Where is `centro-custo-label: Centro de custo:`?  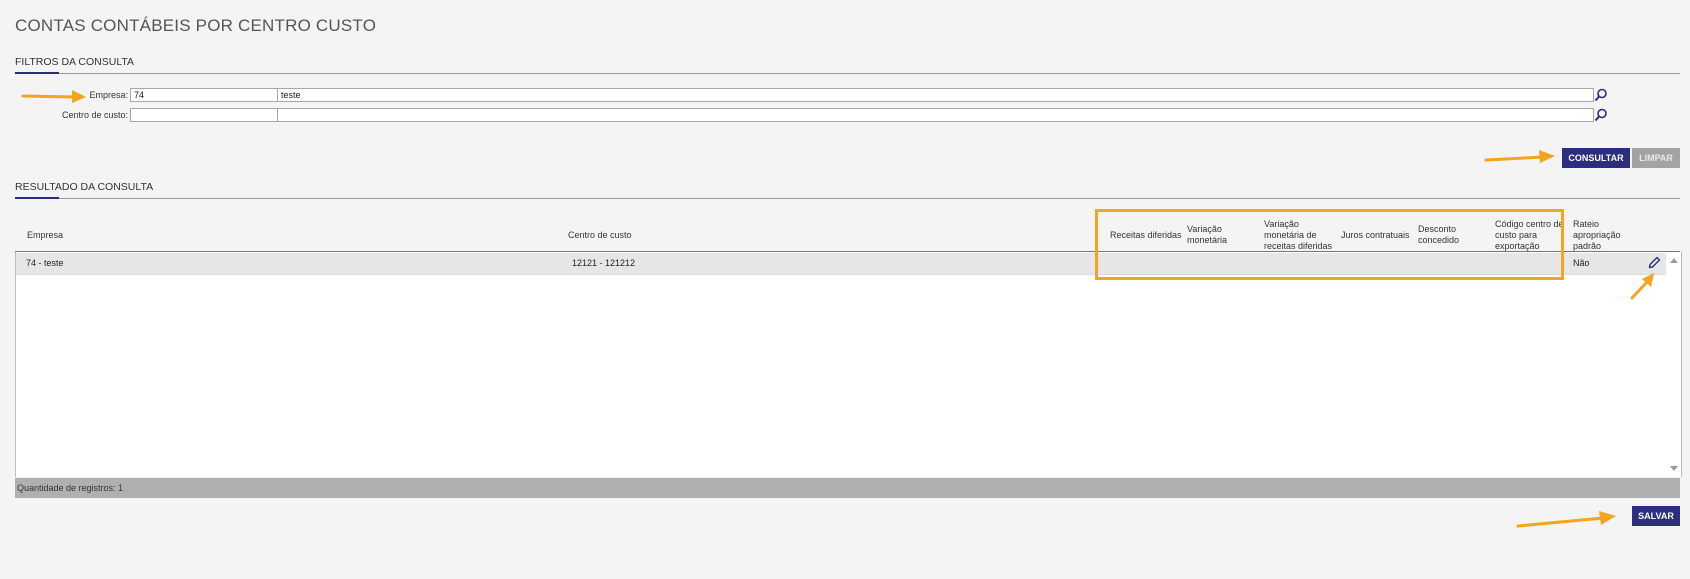 centro-custo-label: Centro de custo: is located at coordinates (94, 115).